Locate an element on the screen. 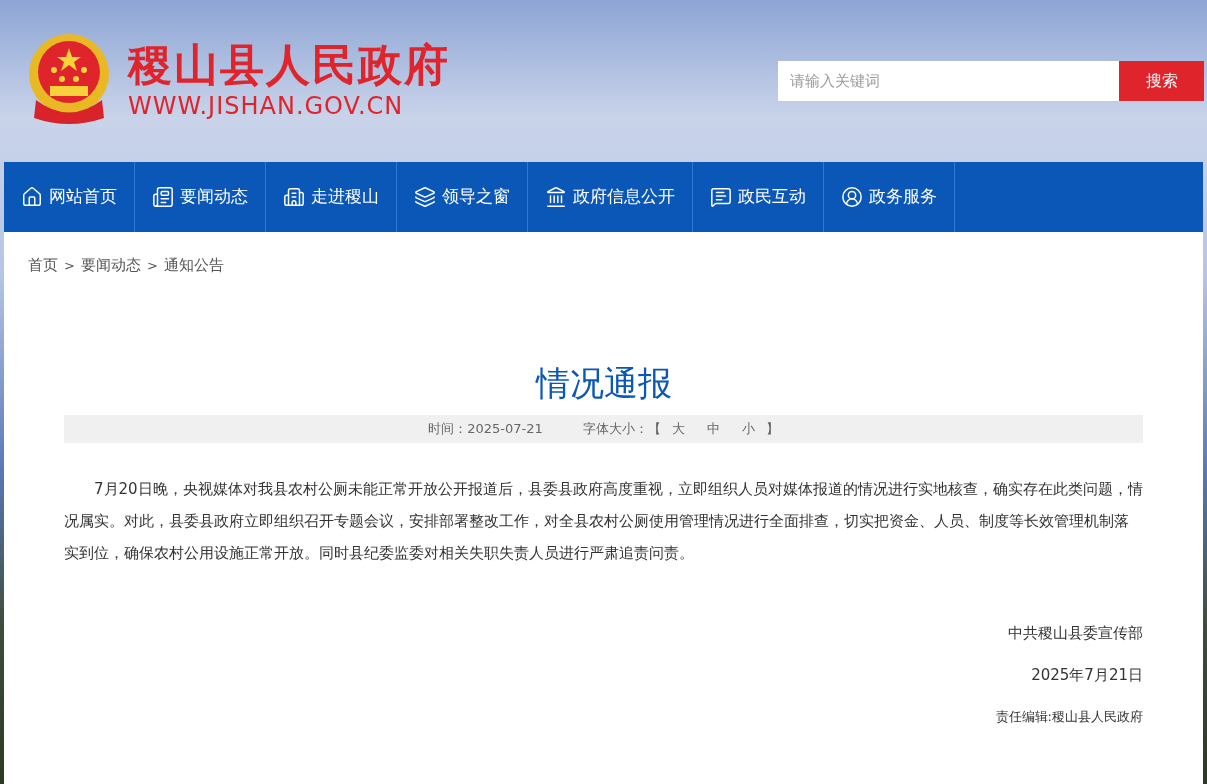 This screenshot has height=784, width=1207. publish-time: 时间：2025-07-21 is located at coordinates (485, 428).